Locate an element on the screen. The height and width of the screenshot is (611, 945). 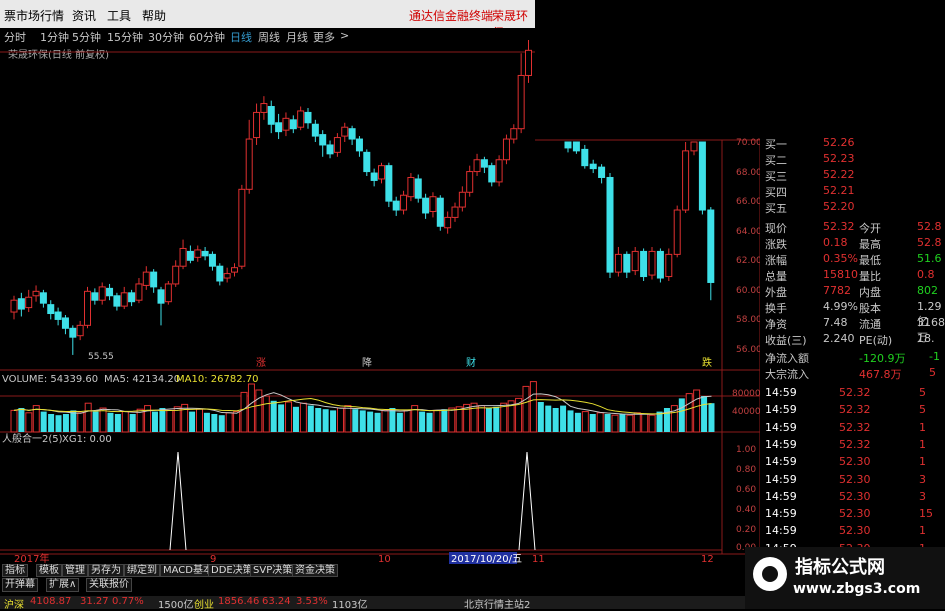
bid-row: 买一 52.26 is located at coordinates (854, 143).